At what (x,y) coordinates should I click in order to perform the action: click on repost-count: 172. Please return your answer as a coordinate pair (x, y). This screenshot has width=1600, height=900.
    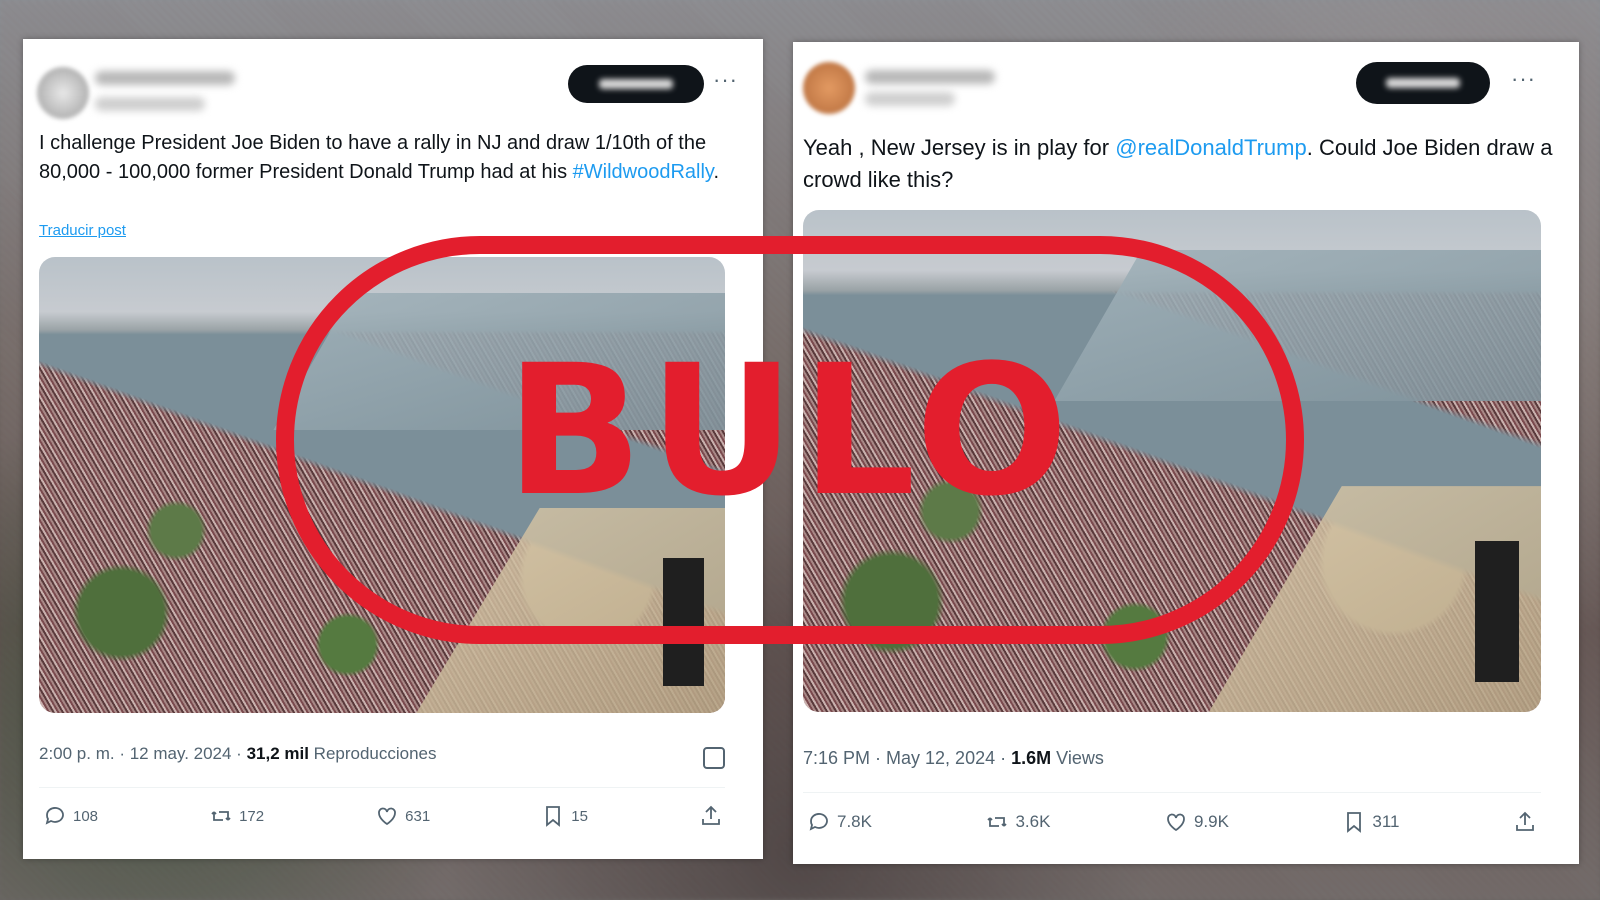
    Looking at the image, I should click on (252, 816).